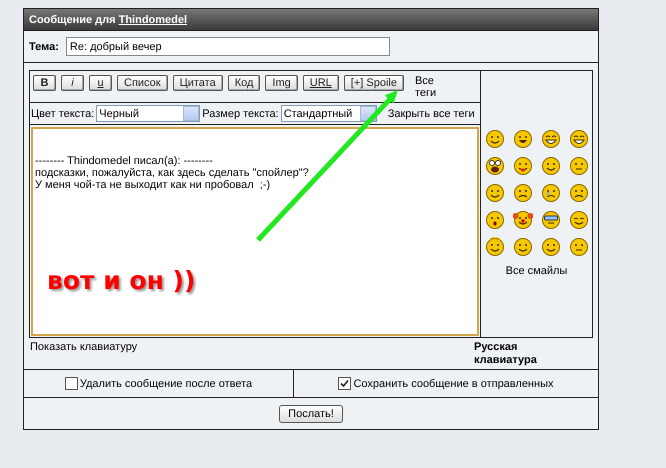 Image resolution: width=666 pixels, height=468 pixels. Describe the element at coordinates (44, 83) in the screenshot. I see `format-button: B` at that location.